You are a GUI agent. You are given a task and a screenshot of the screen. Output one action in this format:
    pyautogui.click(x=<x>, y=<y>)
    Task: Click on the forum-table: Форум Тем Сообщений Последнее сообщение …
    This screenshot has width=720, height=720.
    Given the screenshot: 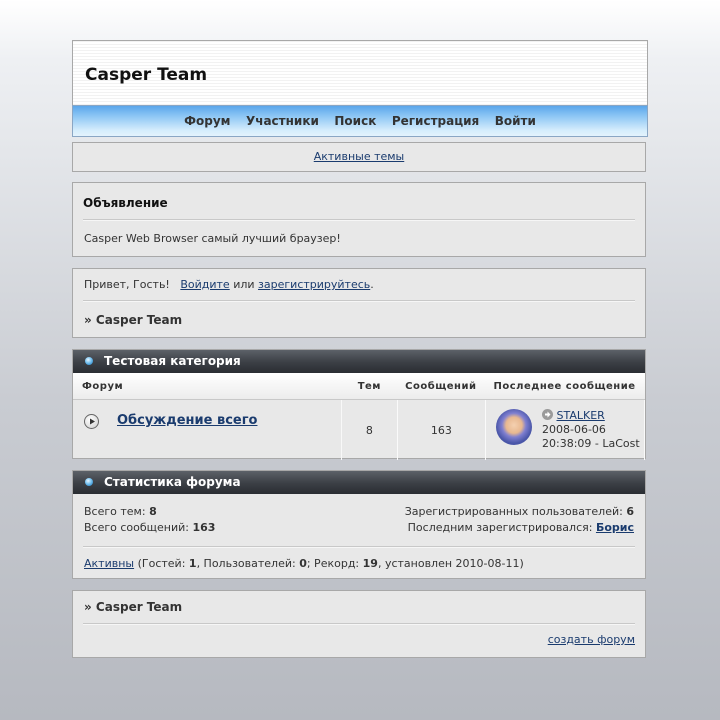 What is the action you would take?
    pyautogui.click(x=359, y=416)
    